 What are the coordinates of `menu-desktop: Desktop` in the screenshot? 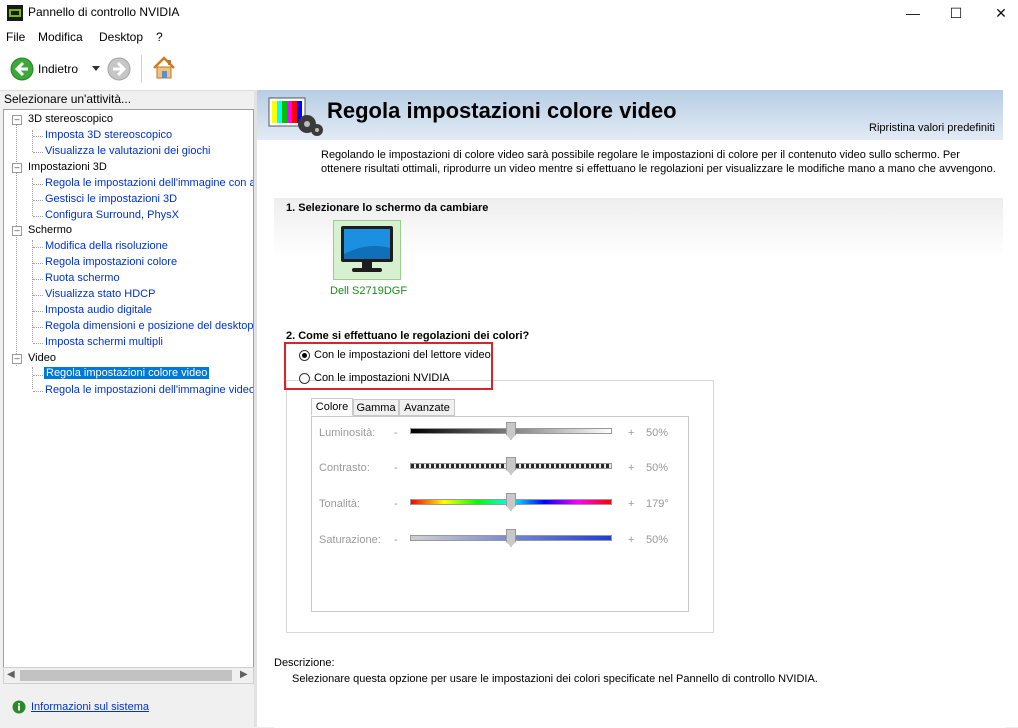 It's located at (121, 37).